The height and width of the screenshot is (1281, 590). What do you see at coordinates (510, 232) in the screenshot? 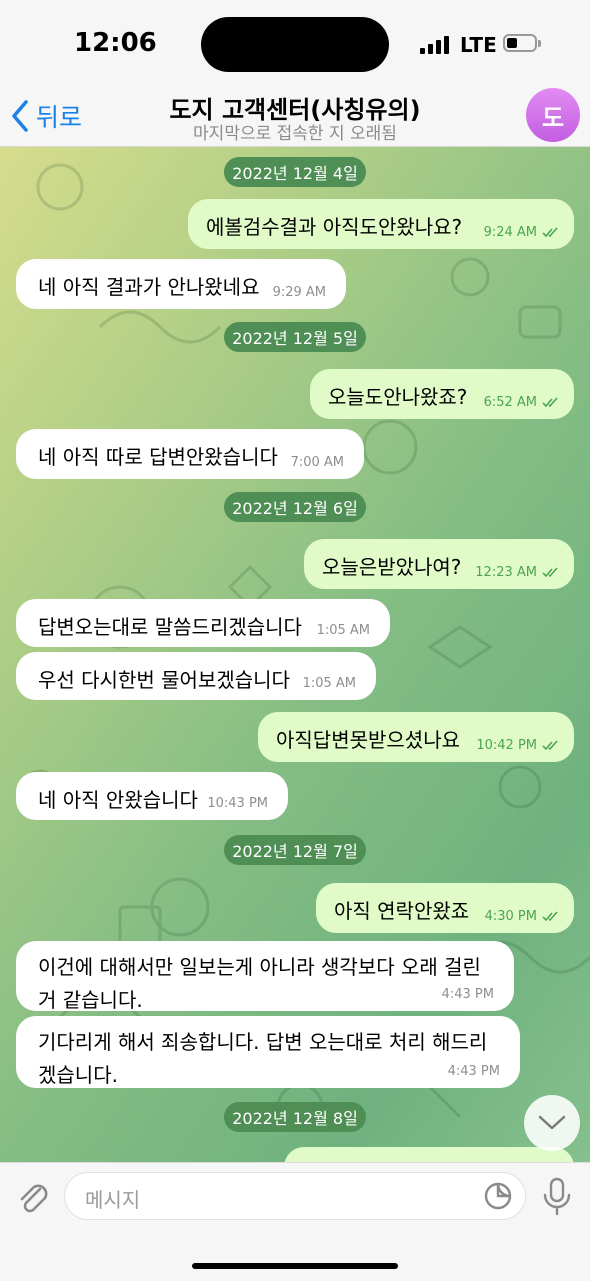
I see `message-time: 9:24 AM` at bounding box center [510, 232].